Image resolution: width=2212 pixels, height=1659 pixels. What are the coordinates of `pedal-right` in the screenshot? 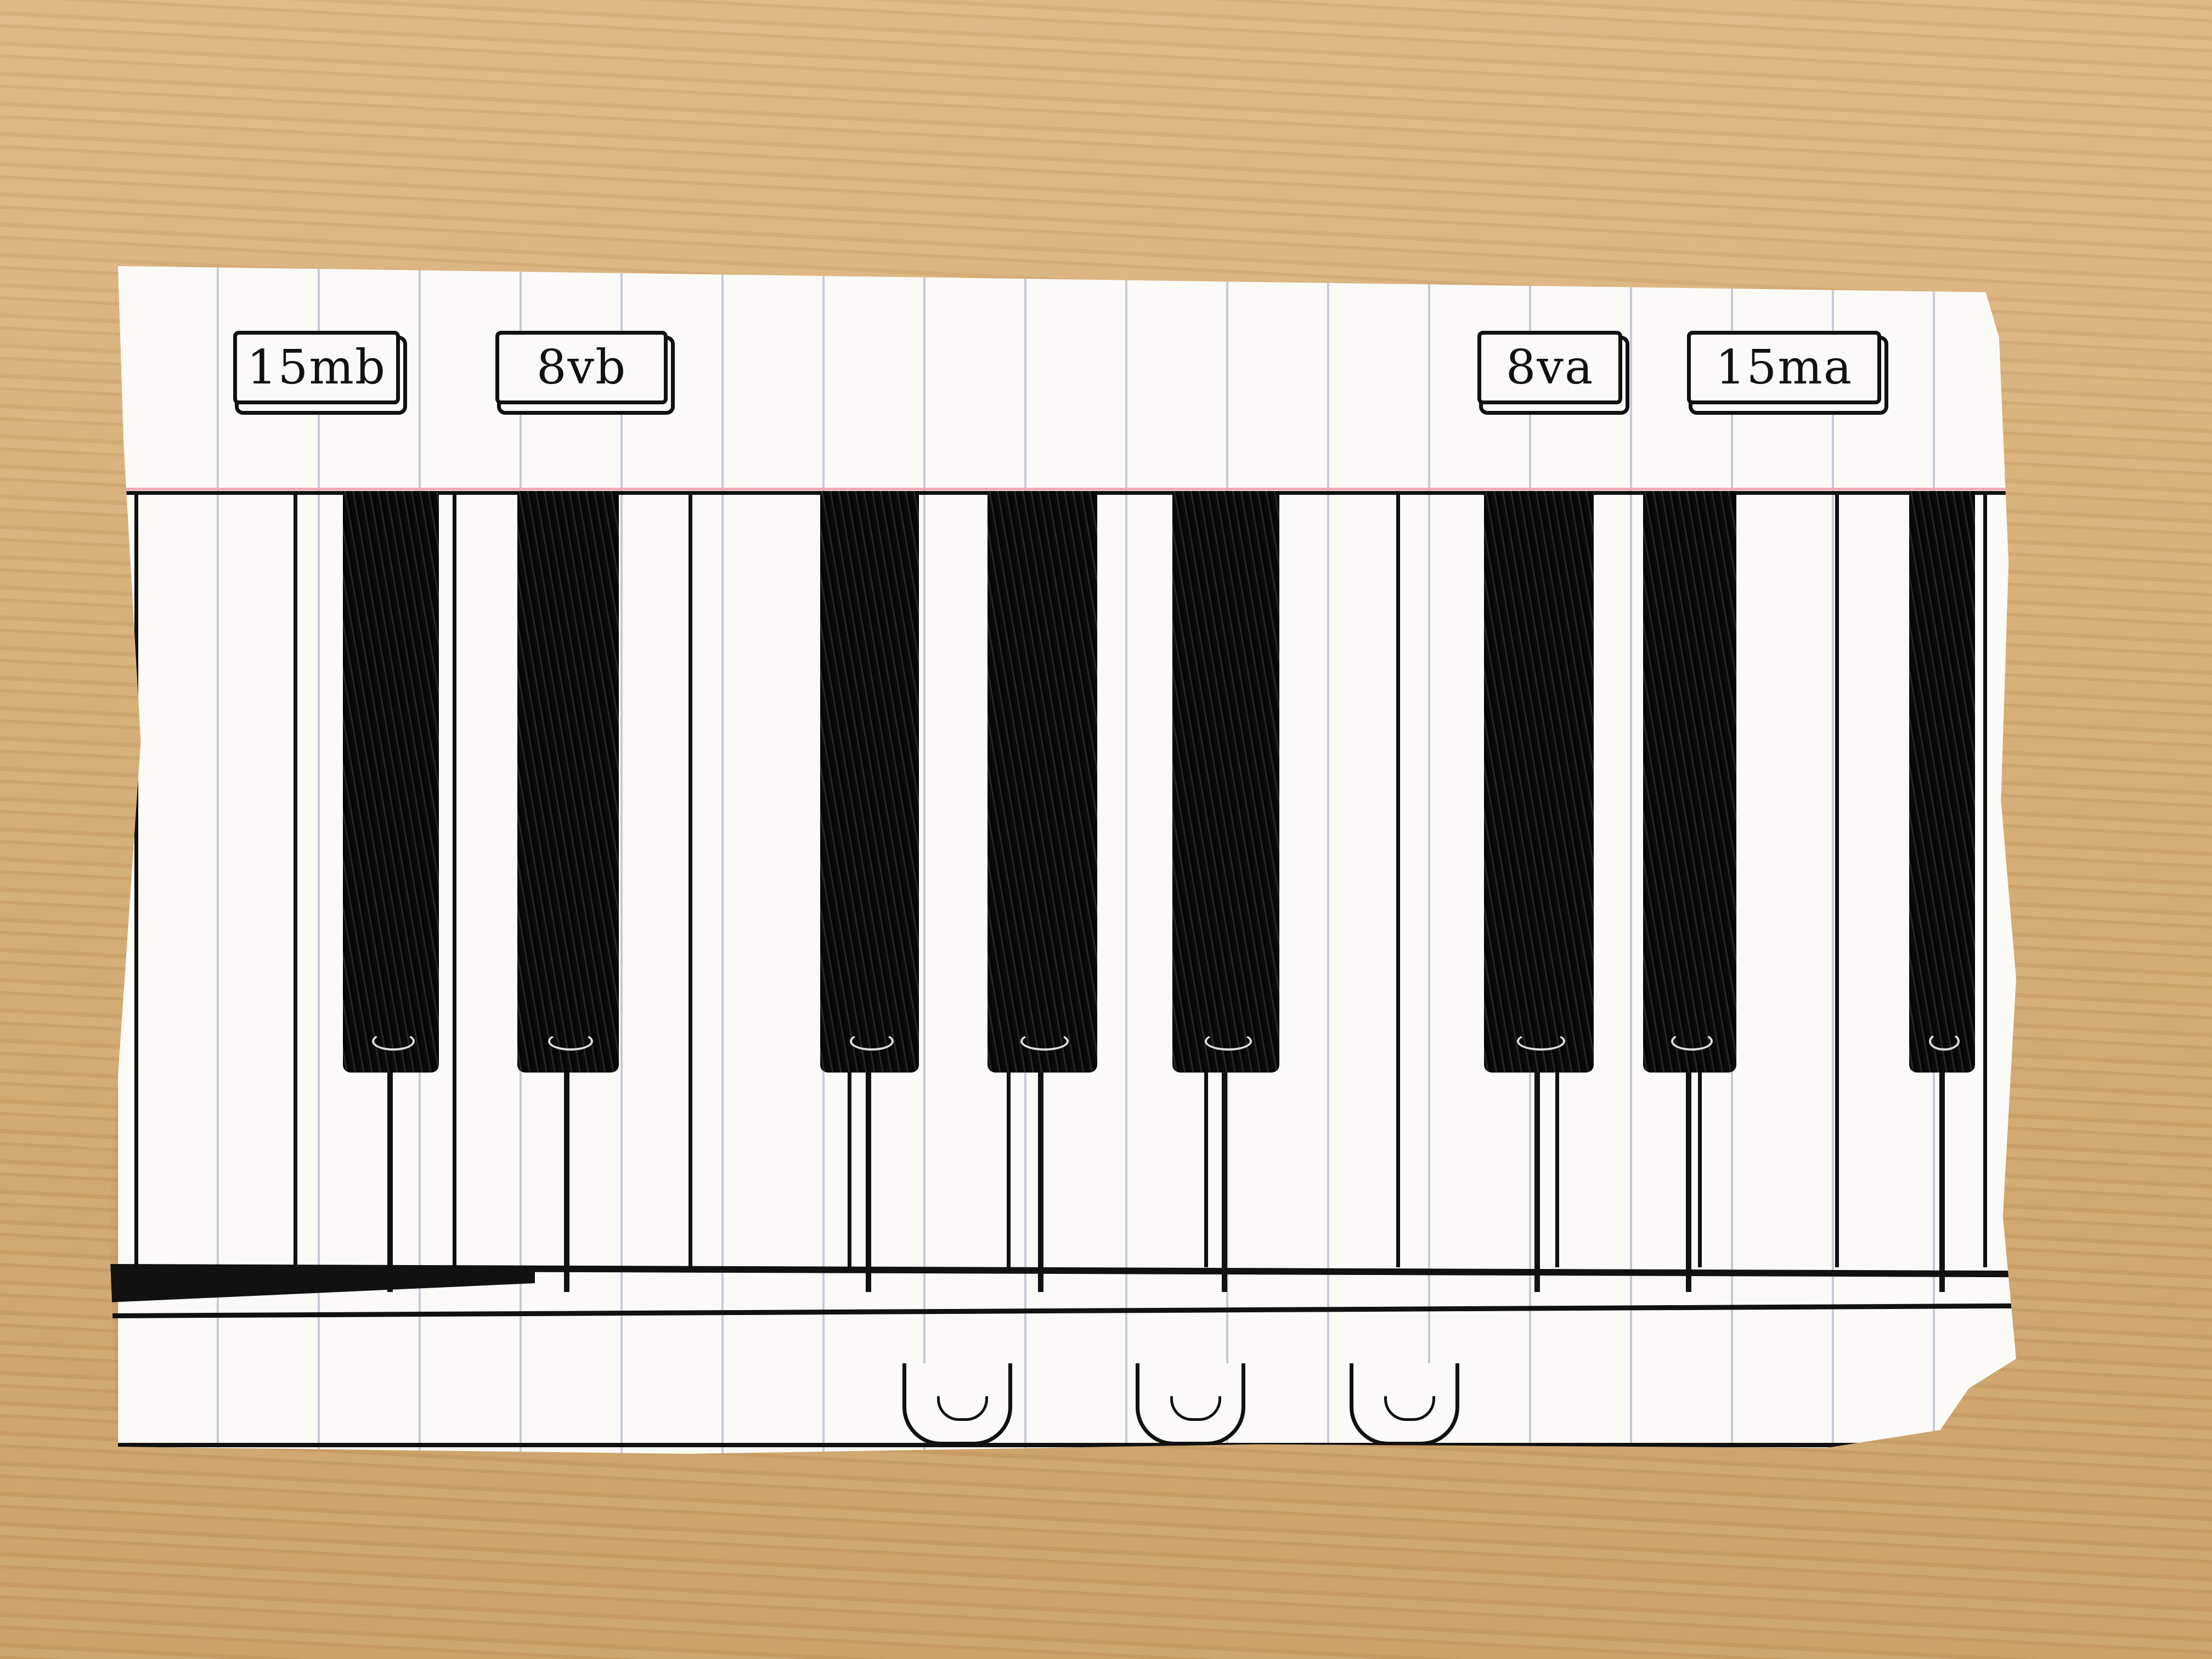 It's located at (1404, 1404).